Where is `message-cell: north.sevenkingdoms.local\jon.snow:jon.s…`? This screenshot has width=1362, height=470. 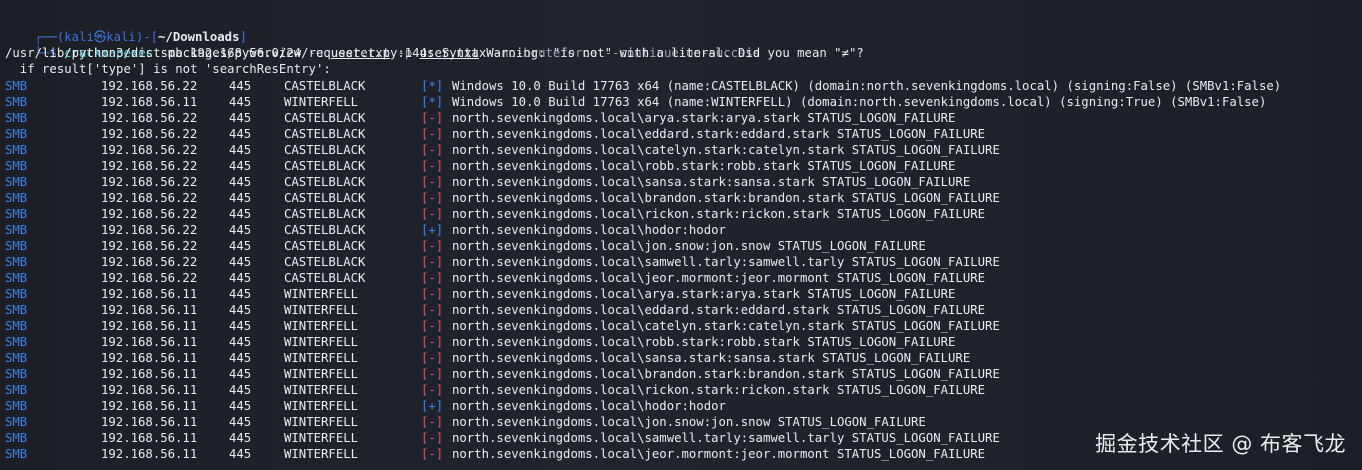 message-cell: north.sevenkingdoms.local\jon.snow:jon.s… is located at coordinates (689, 246).